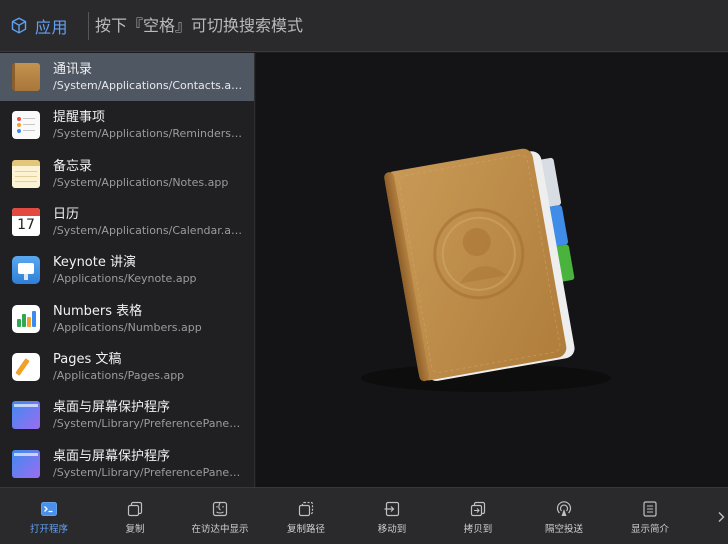 The width and height of the screenshot is (728, 544). What do you see at coordinates (306, 509) in the screenshot?
I see `copy-path-icon` at bounding box center [306, 509].